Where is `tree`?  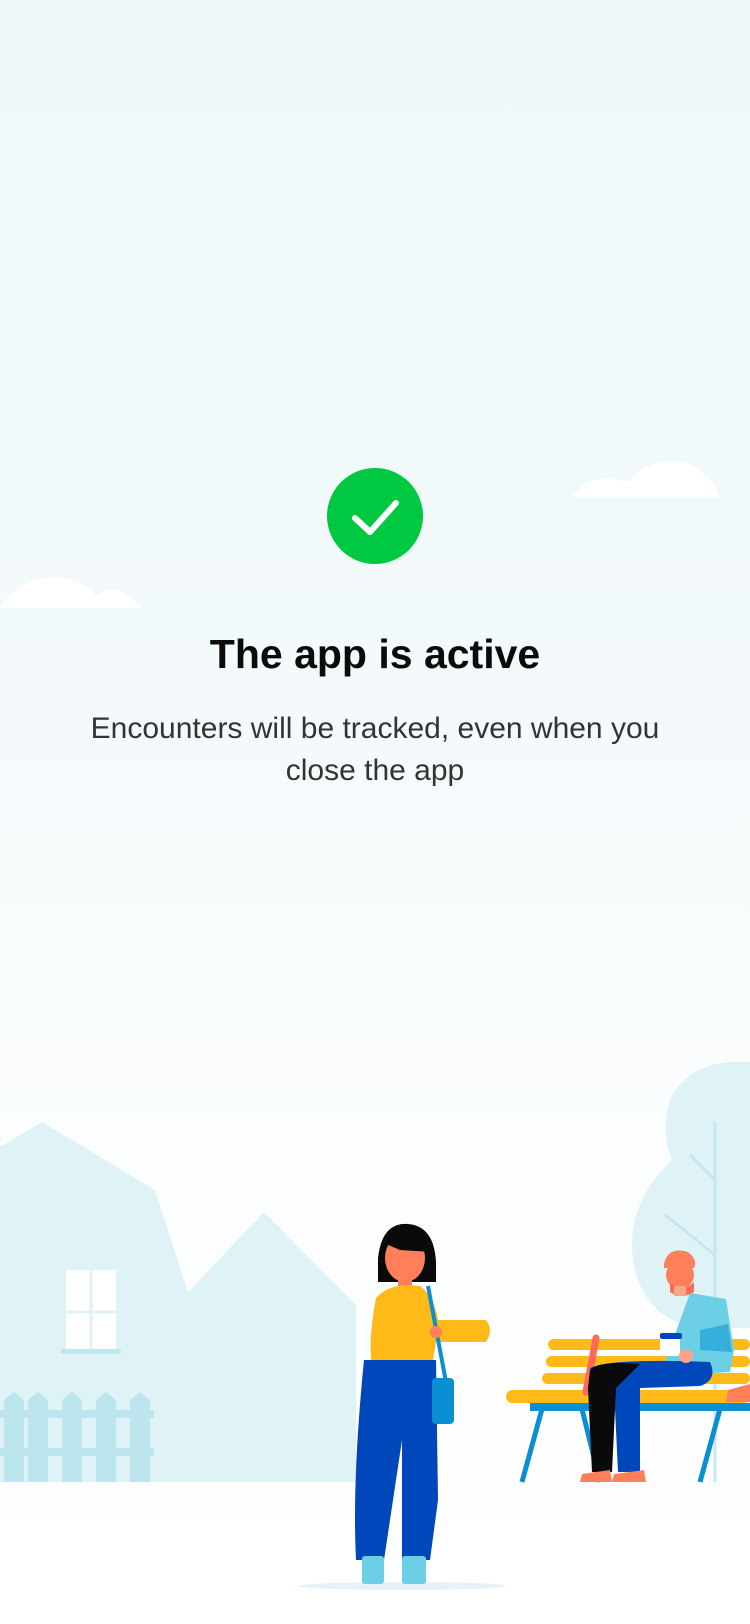
tree is located at coordinates (690, 1271).